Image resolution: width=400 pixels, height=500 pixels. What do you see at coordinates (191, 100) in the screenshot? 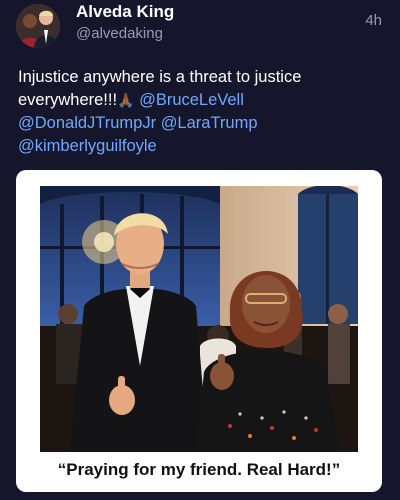
I see `mention-link: @BruceLeVell` at bounding box center [191, 100].